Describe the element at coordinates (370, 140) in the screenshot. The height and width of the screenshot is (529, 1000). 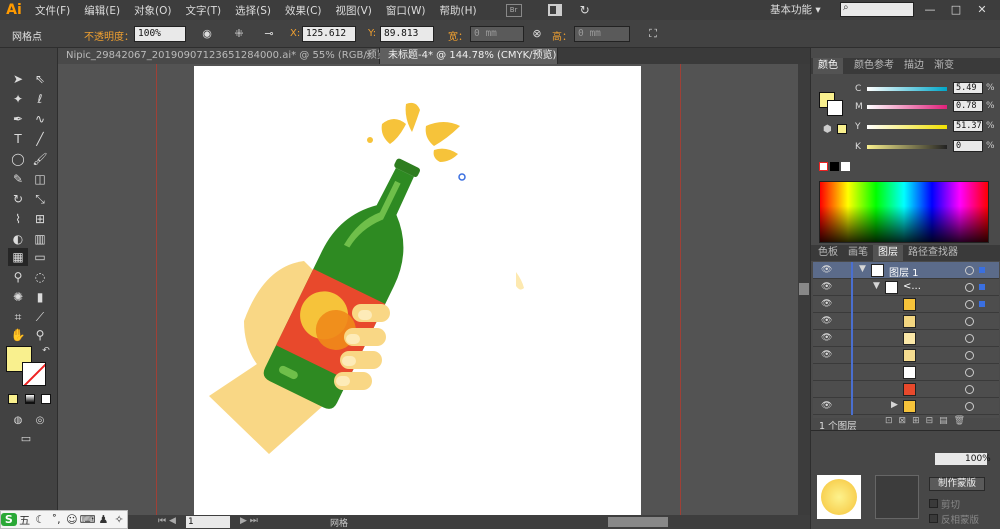
I see `splash-dot` at that location.